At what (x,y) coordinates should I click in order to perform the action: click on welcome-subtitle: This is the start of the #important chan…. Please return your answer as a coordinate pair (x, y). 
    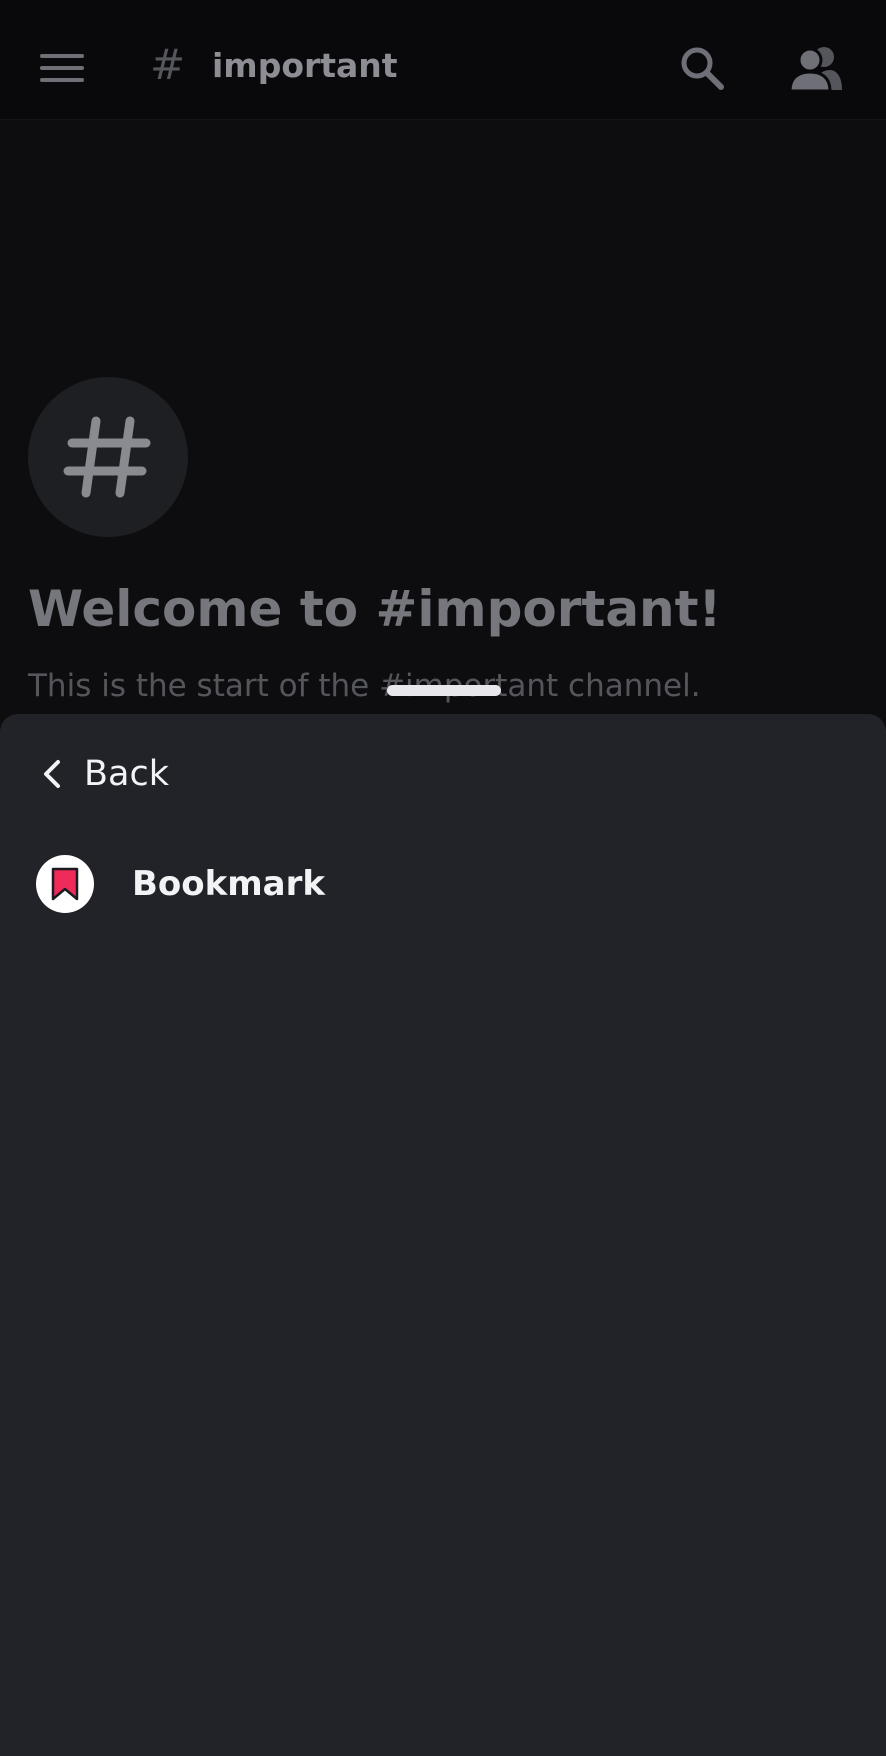
    Looking at the image, I should click on (364, 686).